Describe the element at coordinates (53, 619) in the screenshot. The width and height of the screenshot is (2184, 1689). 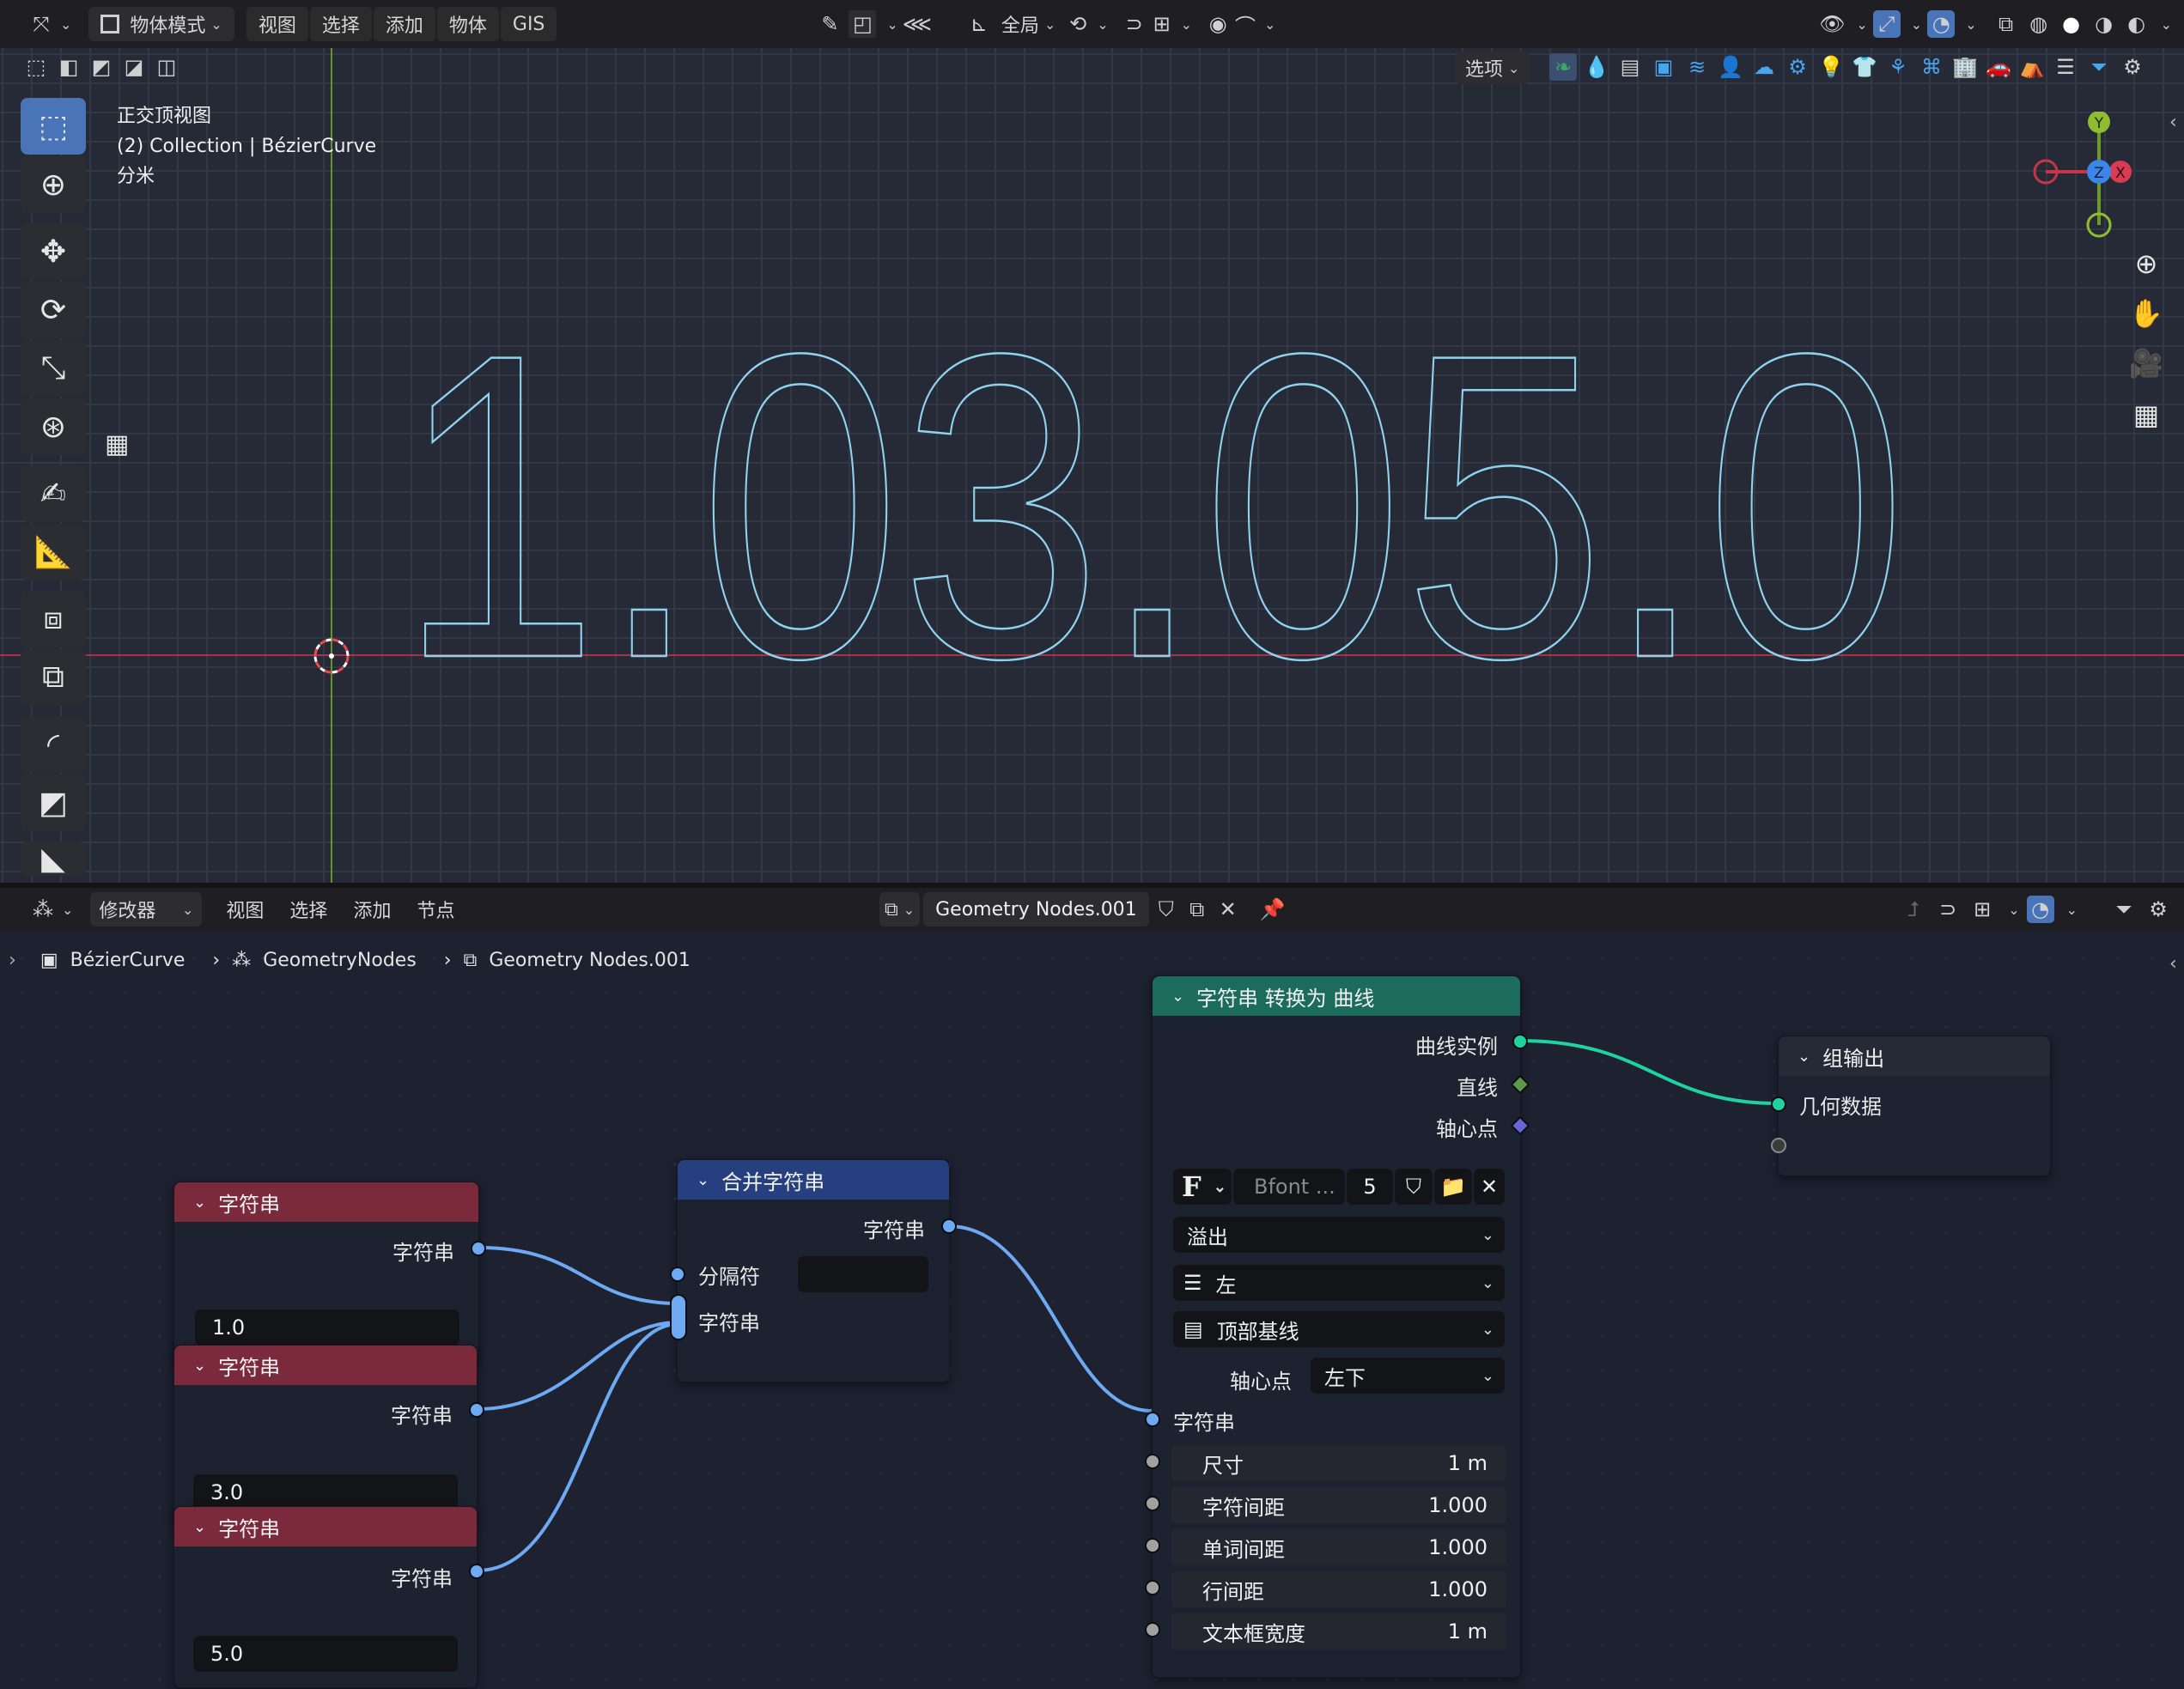
I see `tool-add-cube: ⧈` at that location.